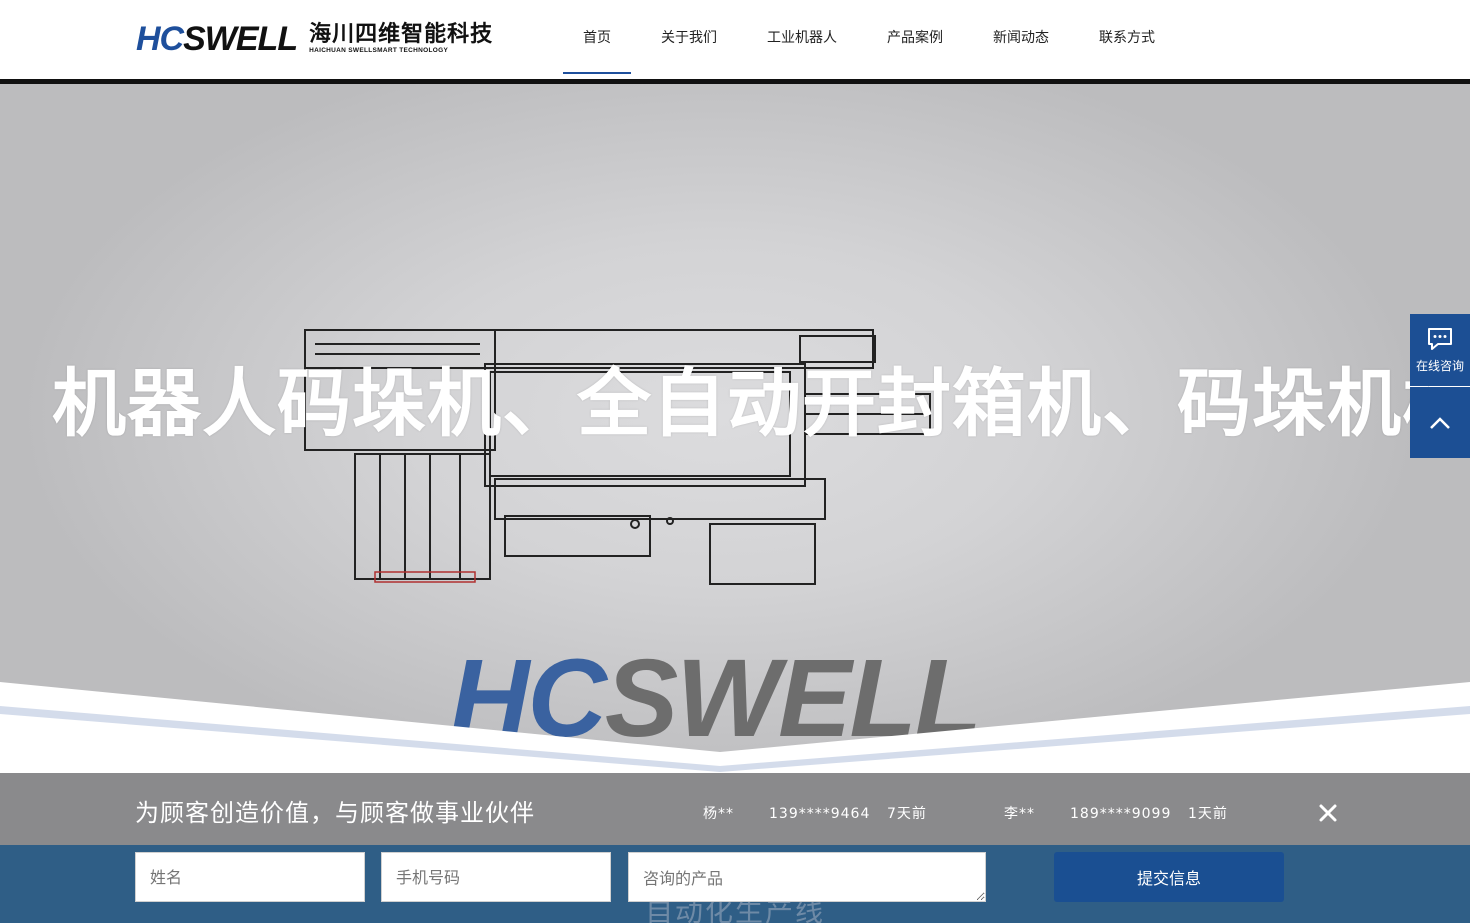 The height and width of the screenshot is (923, 1470). What do you see at coordinates (915, 37) in the screenshot?
I see `nav-item-cases: 产品案例` at bounding box center [915, 37].